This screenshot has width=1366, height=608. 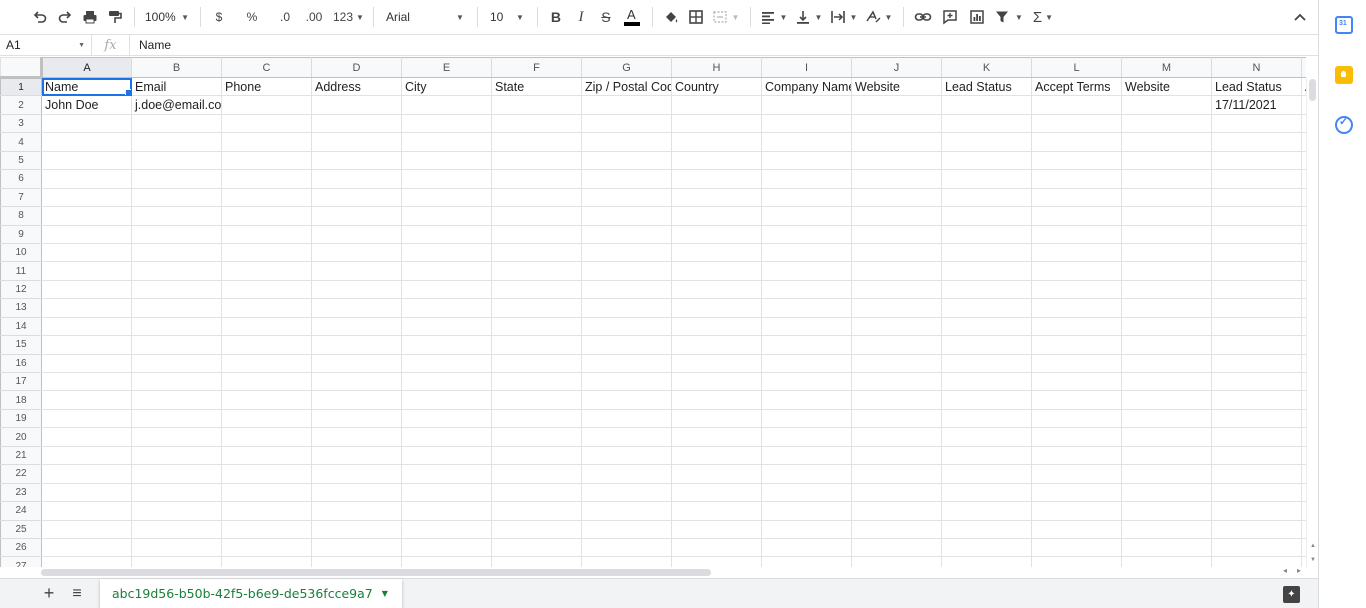 What do you see at coordinates (1256, 381) in the screenshot?
I see `cell-n17` at bounding box center [1256, 381].